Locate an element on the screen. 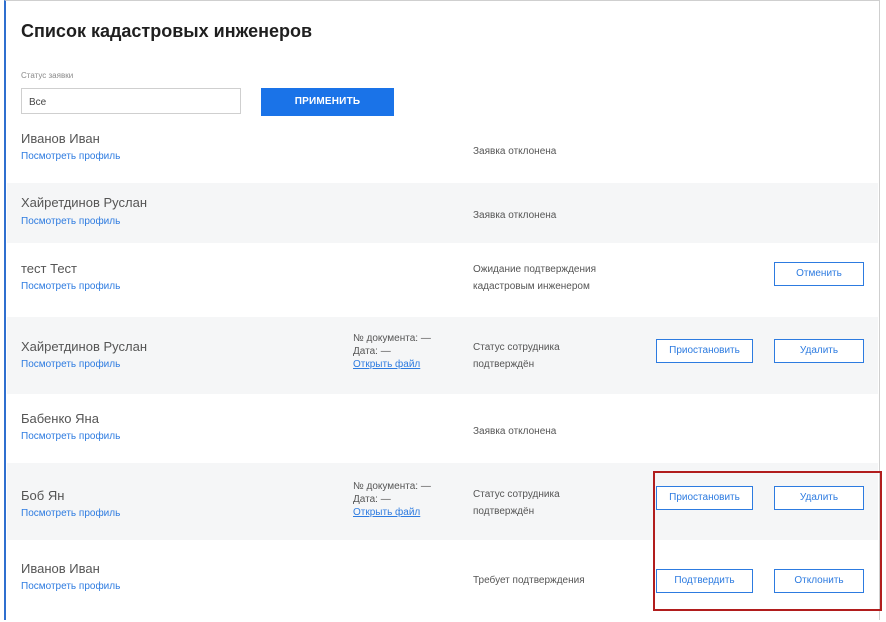 Image resolution: width=886 pixels, height=622 pixels. delete-button: Удалить is located at coordinates (819, 351).